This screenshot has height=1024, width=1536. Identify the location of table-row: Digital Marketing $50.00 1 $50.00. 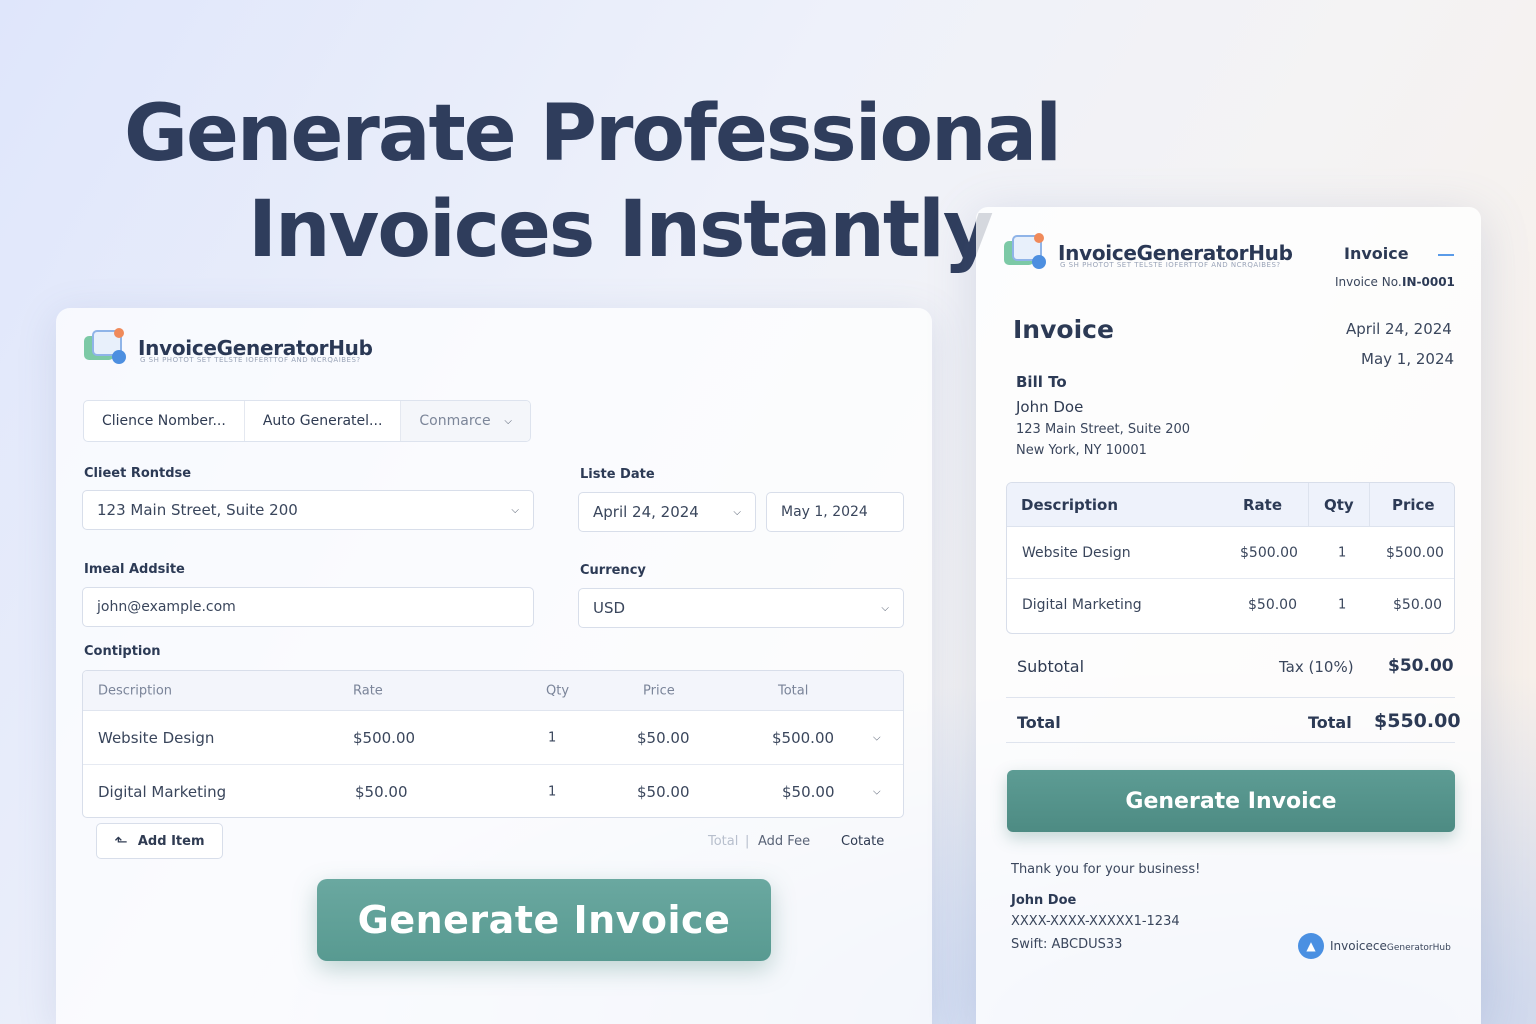
(1230, 605).